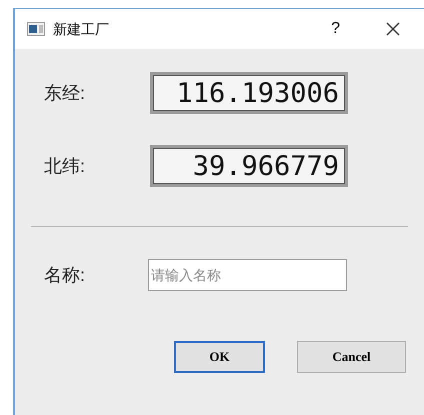  Describe the element at coordinates (65, 275) in the screenshot. I see `name-label: 名称:` at that location.